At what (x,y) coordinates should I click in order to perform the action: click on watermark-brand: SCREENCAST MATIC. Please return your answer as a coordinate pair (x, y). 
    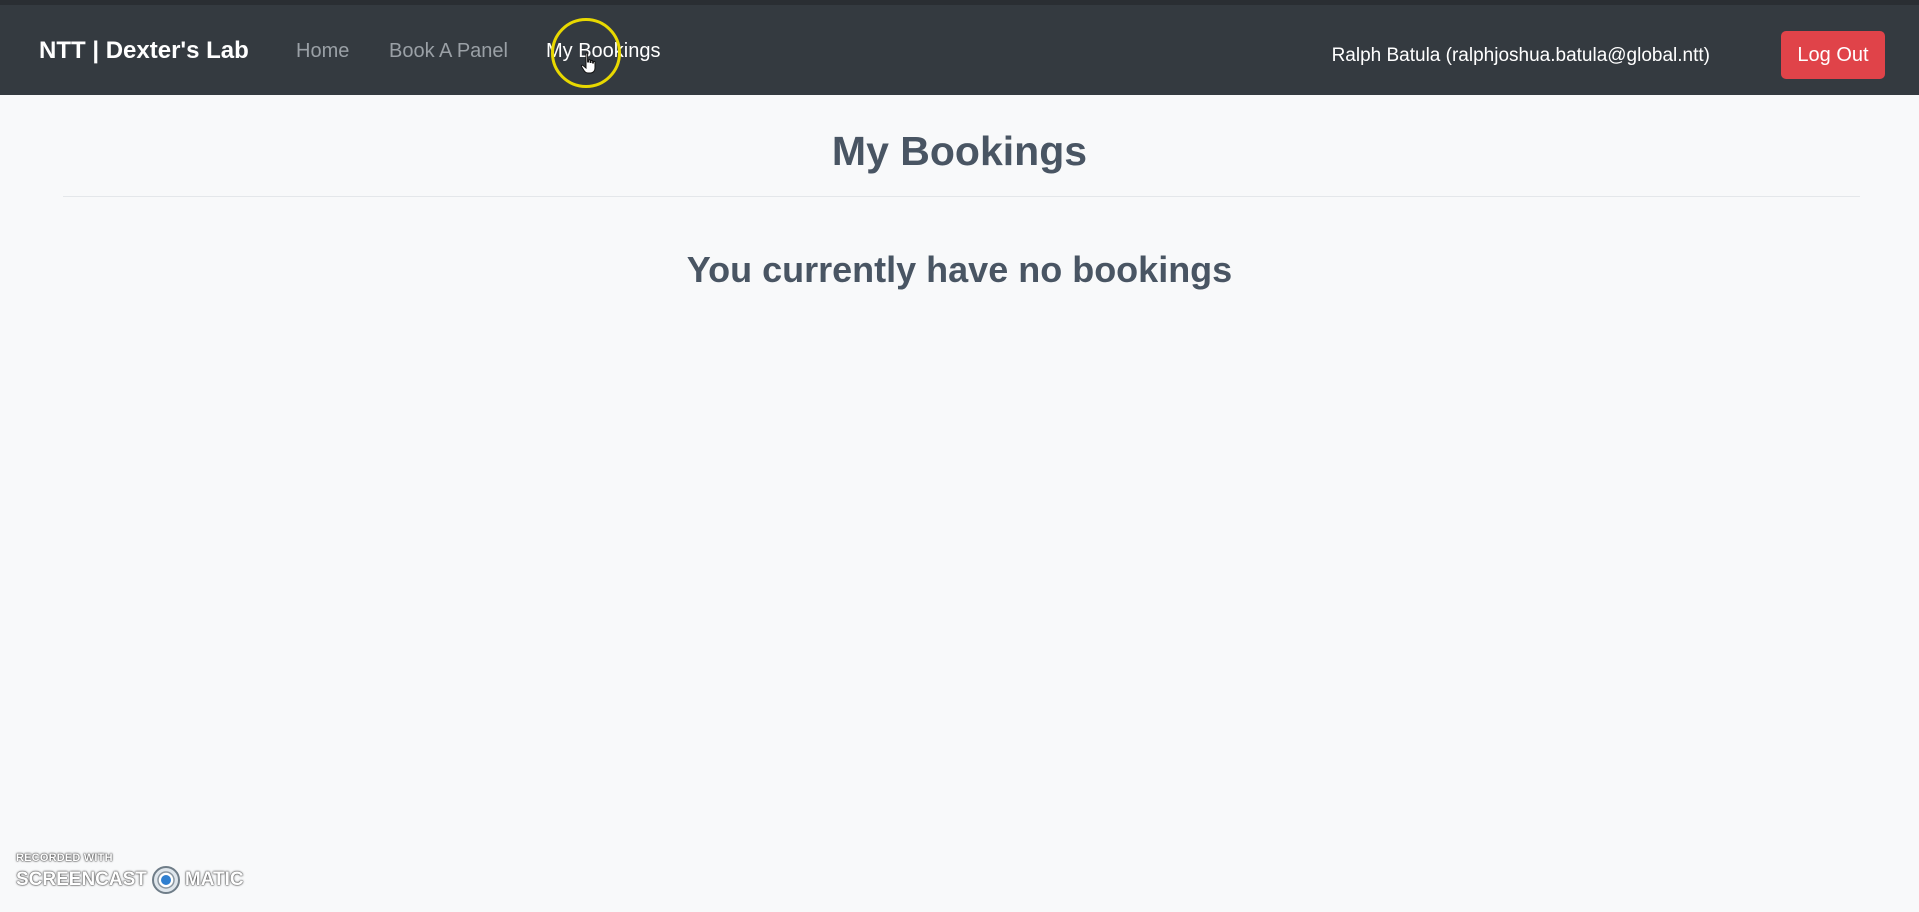
    Looking at the image, I should click on (130, 880).